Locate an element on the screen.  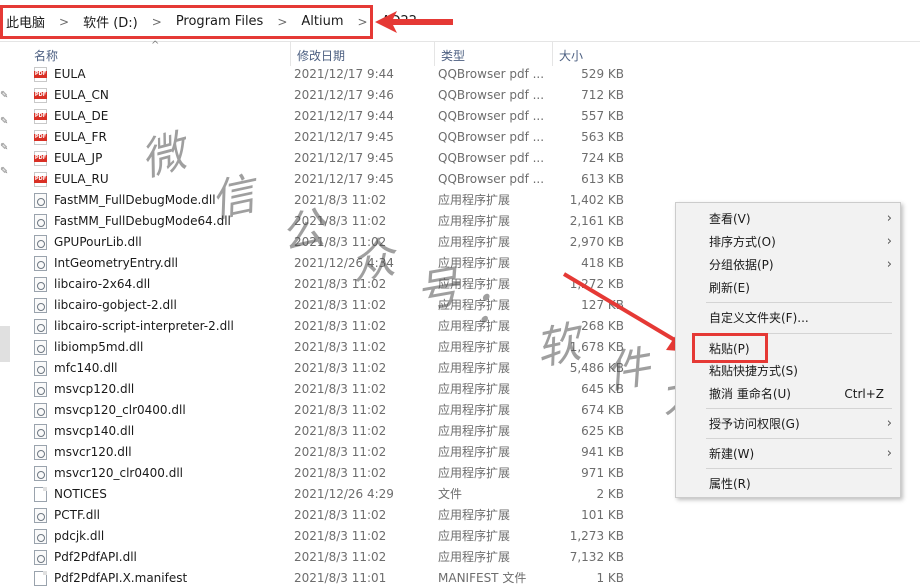
file-name: libcairo-gobject-2.dll is located at coordinates (115, 305).